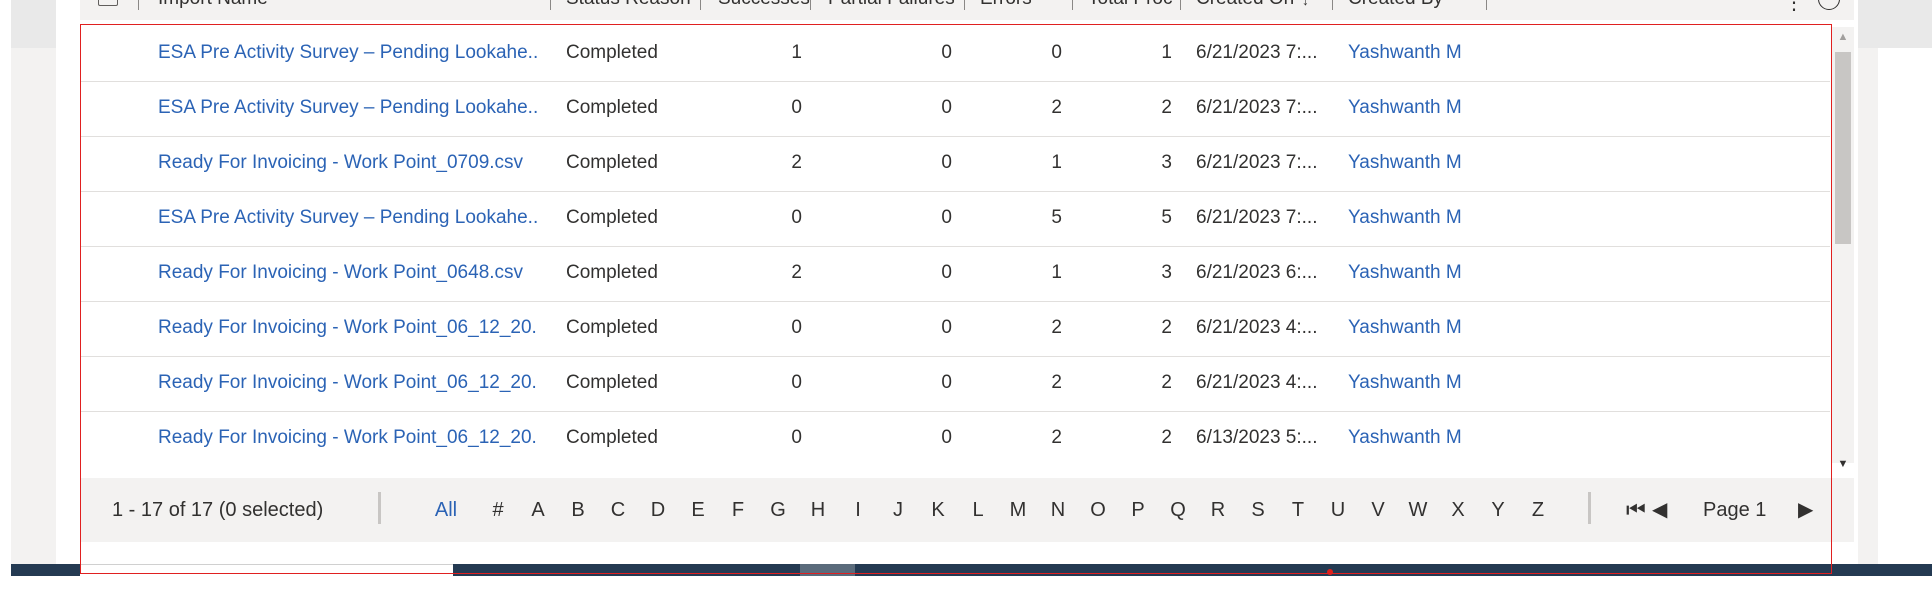  What do you see at coordinates (1006, 5) in the screenshot?
I see `column-header-errors: Errors` at bounding box center [1006, 5].